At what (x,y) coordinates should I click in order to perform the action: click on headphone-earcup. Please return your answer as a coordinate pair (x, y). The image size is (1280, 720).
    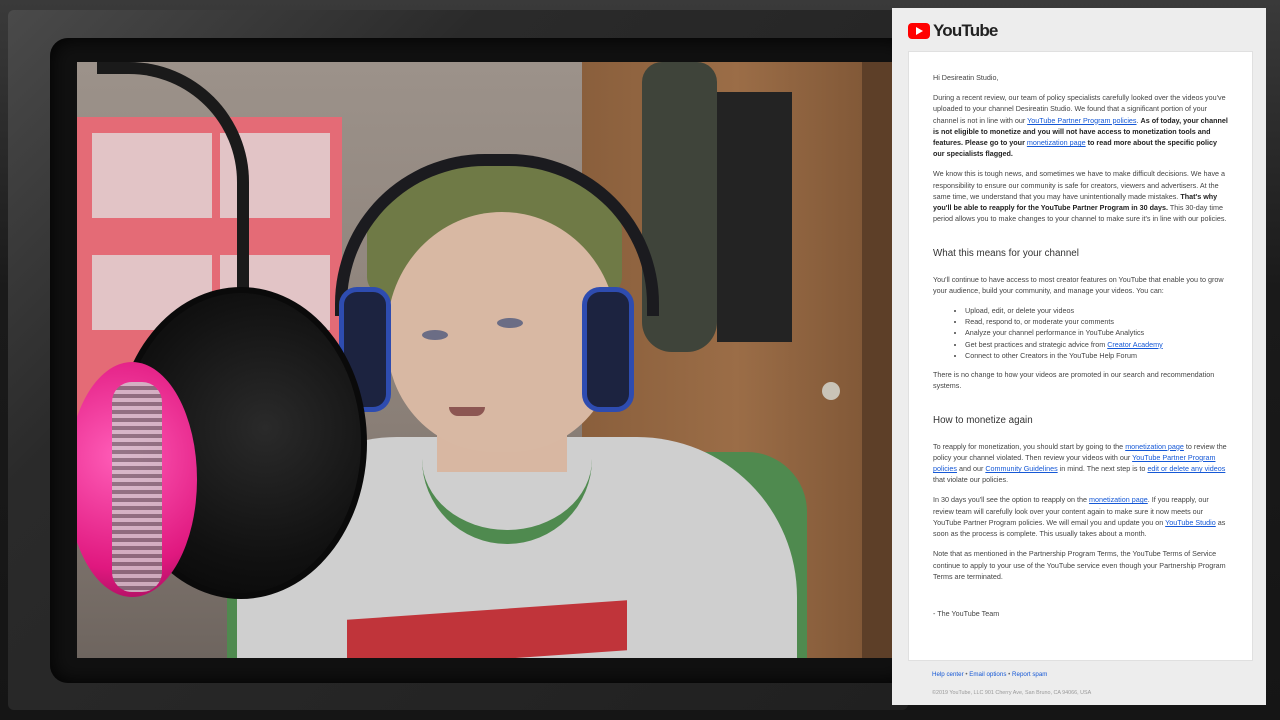
    Looking at the image, I should click on (608, 349).